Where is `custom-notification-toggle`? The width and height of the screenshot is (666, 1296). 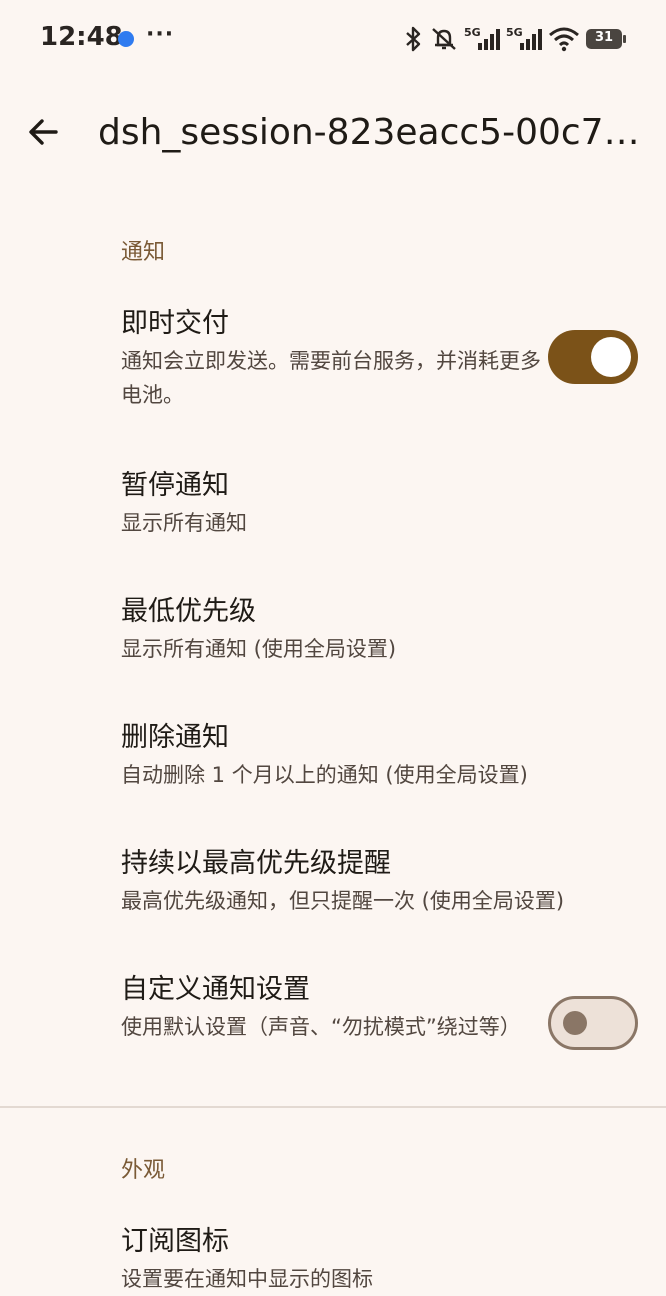 custom-notification-toggle is located at coordinates (593, 1023).